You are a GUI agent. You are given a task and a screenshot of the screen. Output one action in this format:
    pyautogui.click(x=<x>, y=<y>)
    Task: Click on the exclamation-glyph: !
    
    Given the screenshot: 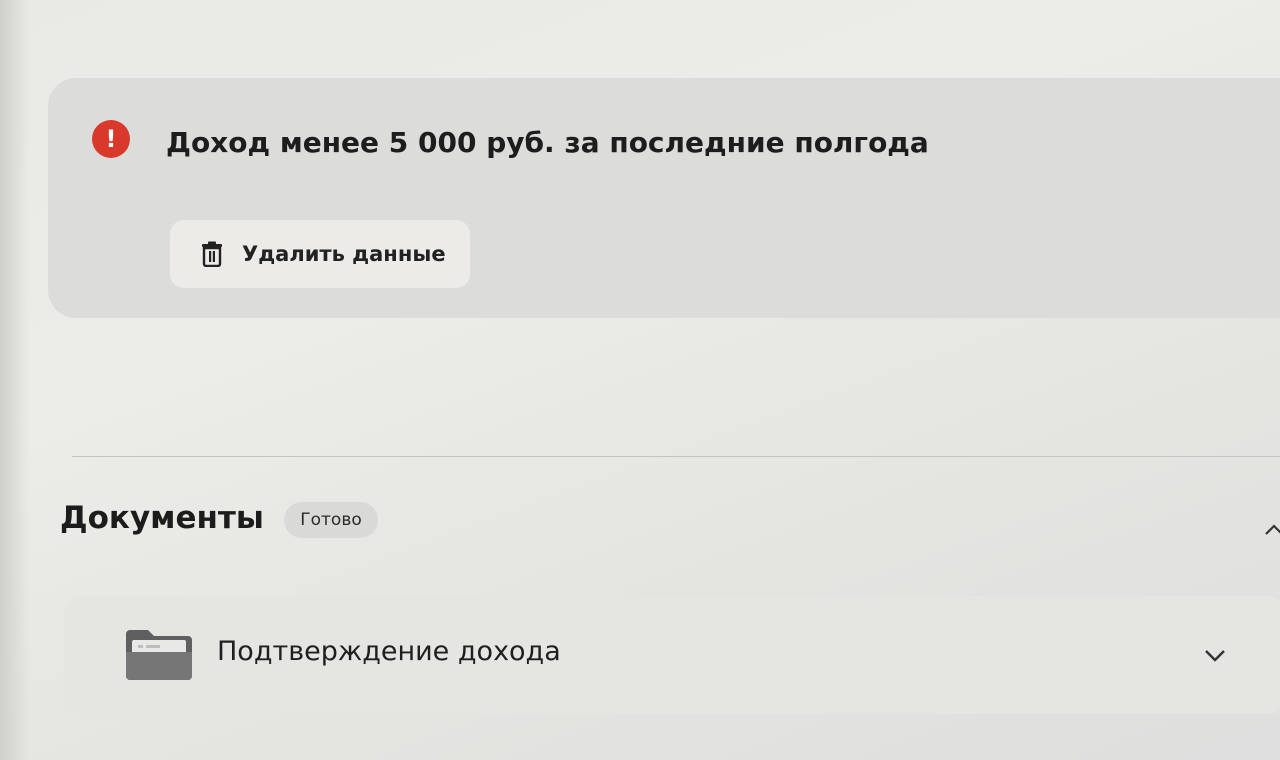 What is the action you would take?
    pyautogui.click(x=111, y=139)
    